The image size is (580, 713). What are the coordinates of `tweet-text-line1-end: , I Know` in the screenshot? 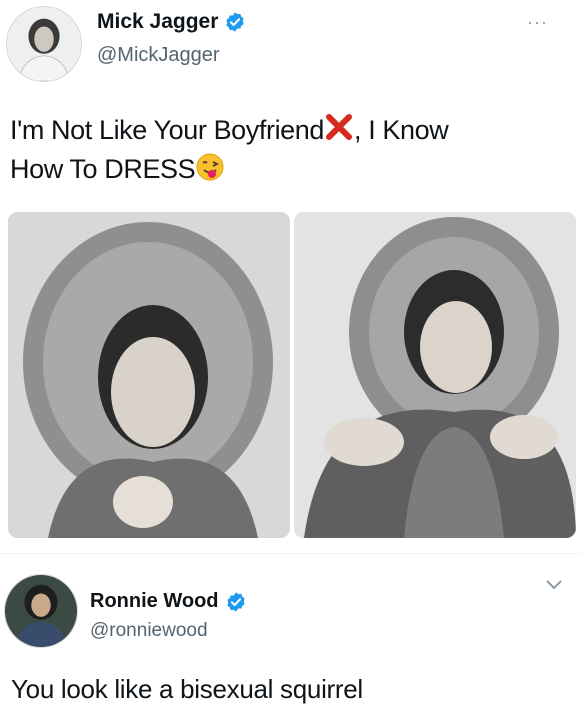 It's located at (401, 130).